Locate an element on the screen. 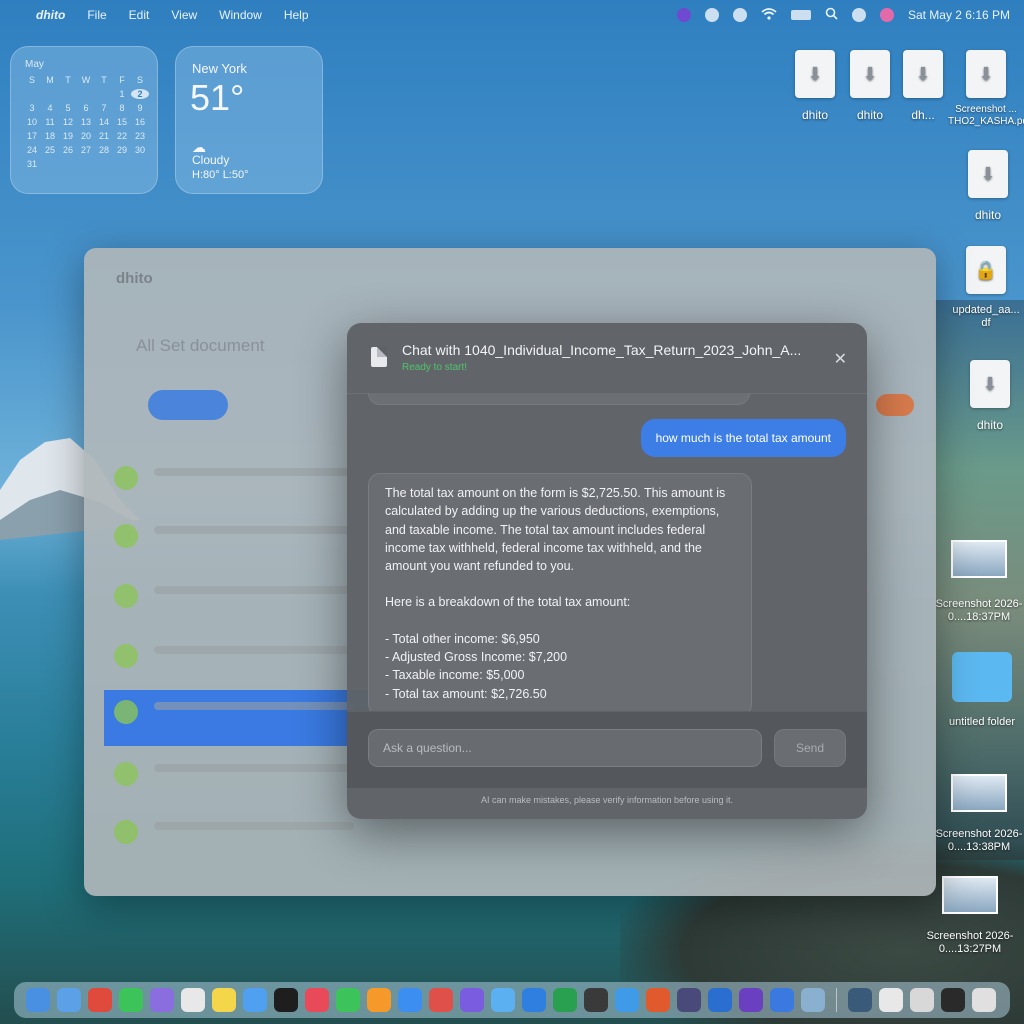 This screenshot has height=1024, width=1024. calendar-day: 21 is located at coordinates (103, 136).